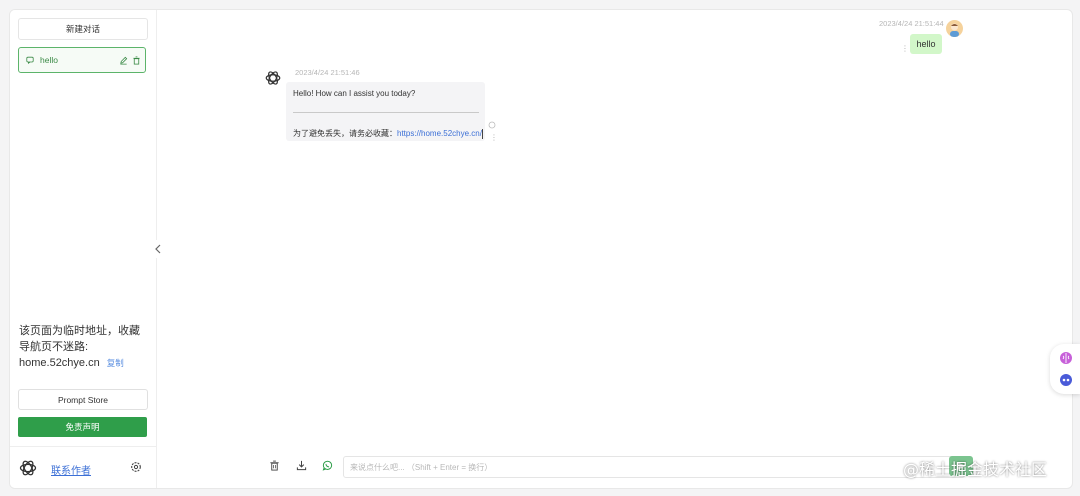  What do you see at coordinates (926, 44) in the screenshot?
I see `user-message-bubble: hello` at bounding box center [926, 44].